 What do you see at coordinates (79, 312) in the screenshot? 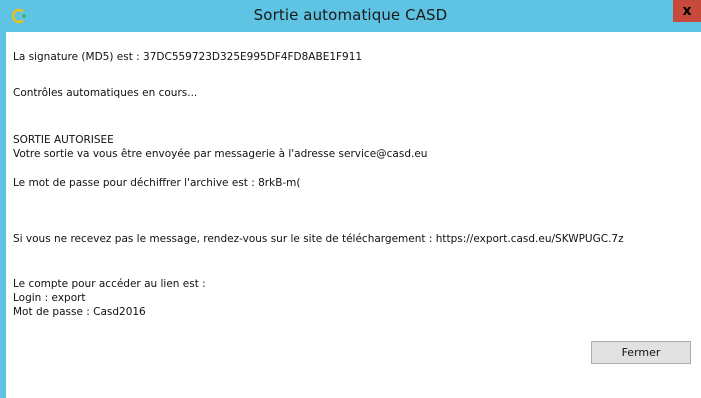
I see `account-password-text: Mot de passe : Casd2016` at bounding box center [79, 312].